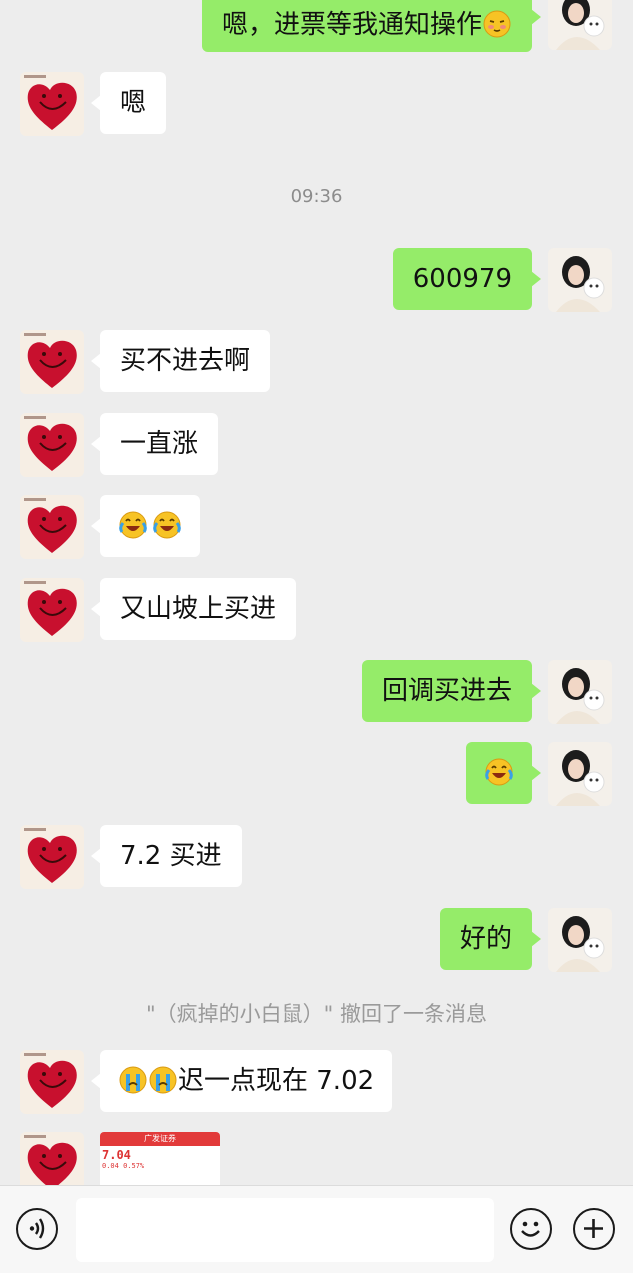 This screenshot has width=633, height=1273. Describe the element at coordinates (316, 1014) in the screenshot. I see `recall-notice: "（疯掉的小白鼠）" 撤回了一条消息` at that location.